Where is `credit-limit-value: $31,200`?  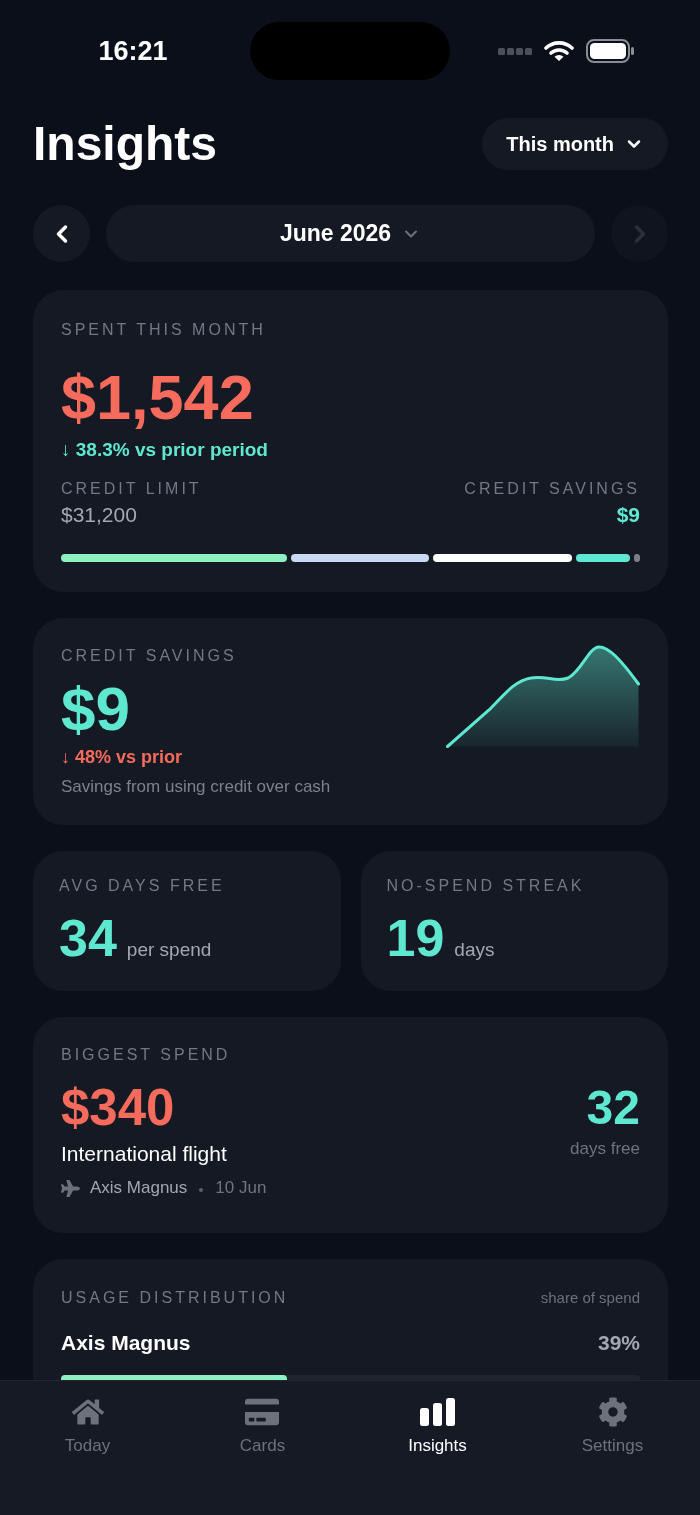 credit-limit-value: $31,200 is located at coordinates (99, 515).